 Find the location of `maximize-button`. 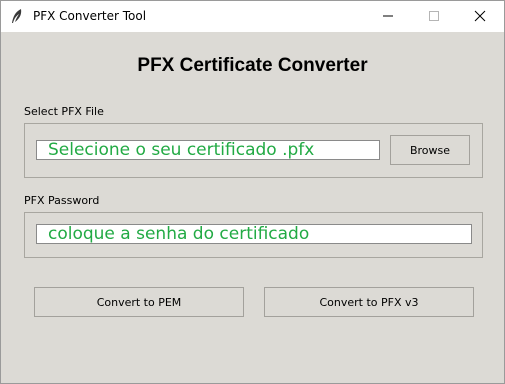

maximize-button is located at coordinates (434, 16).